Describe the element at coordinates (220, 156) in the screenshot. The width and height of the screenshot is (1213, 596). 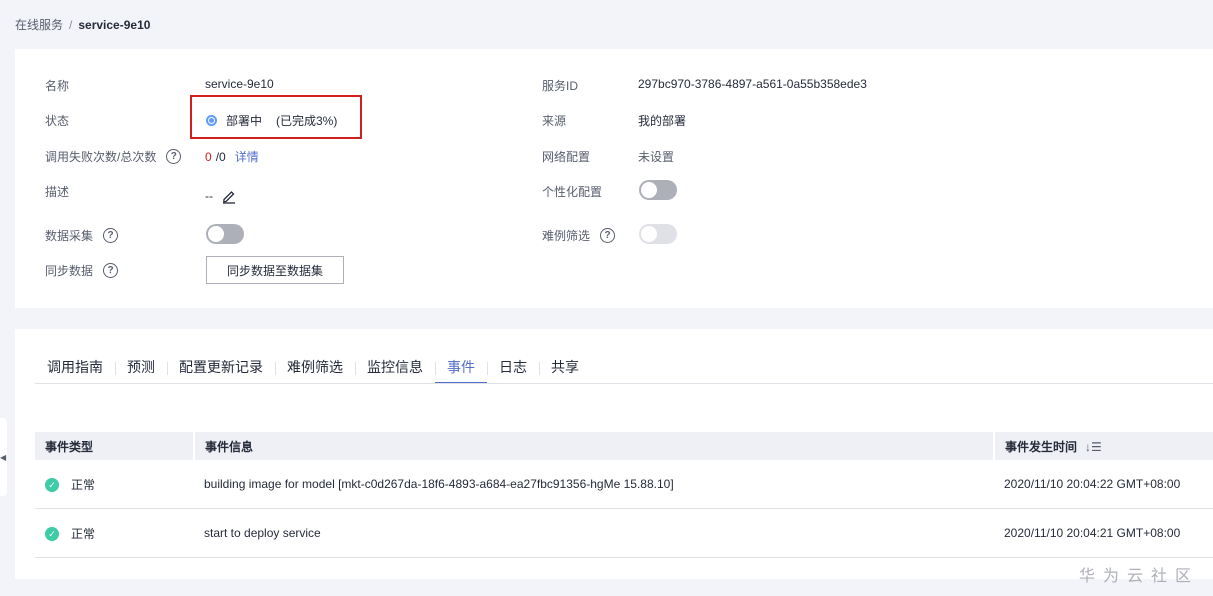
I see `calls-total: /0` at that location.